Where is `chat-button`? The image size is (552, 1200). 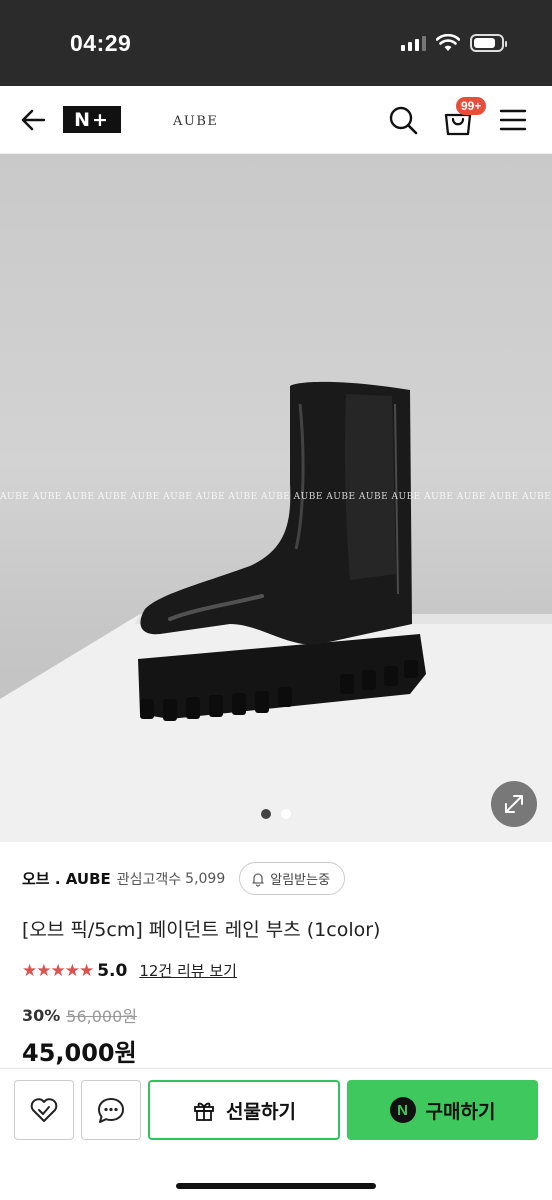 chat-button is located at coordinates (111, 1110).